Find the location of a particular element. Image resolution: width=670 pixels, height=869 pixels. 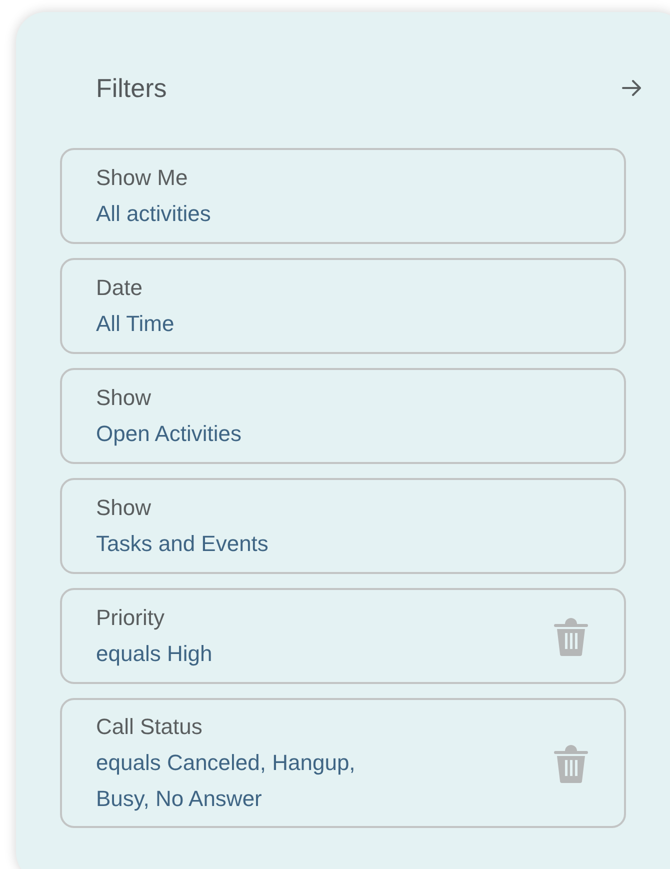

filter-card: Priority equals High is located at coordinates (343, 636).